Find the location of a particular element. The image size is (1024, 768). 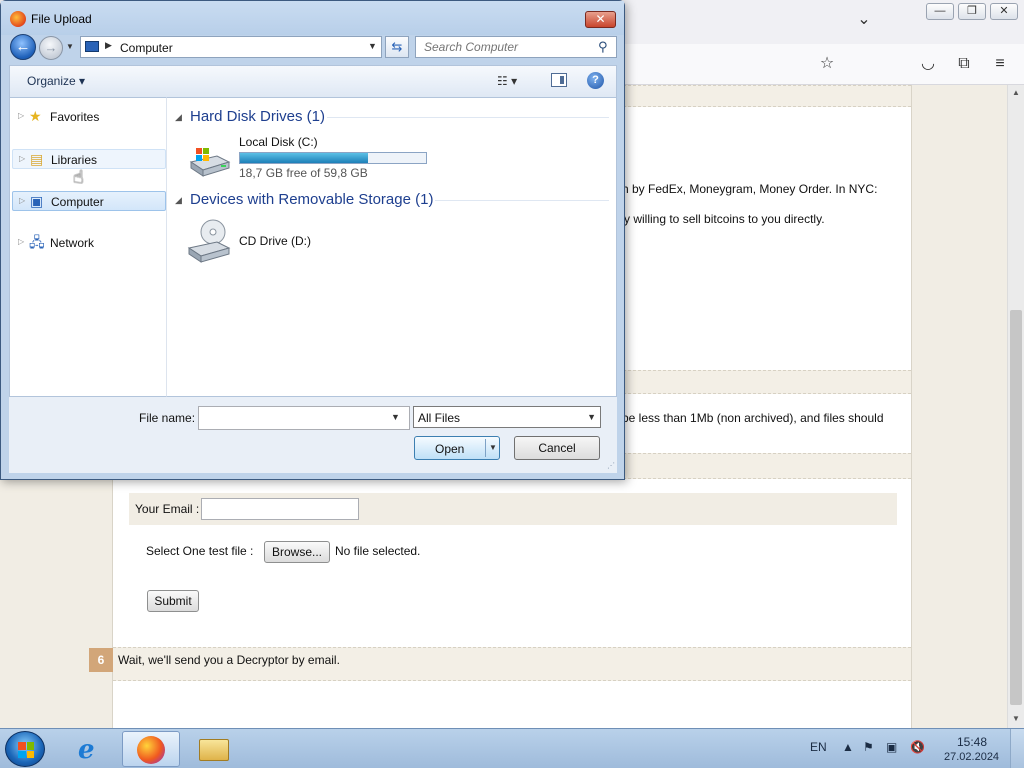

star-icon: ★ is located at coordinates (35, 116).